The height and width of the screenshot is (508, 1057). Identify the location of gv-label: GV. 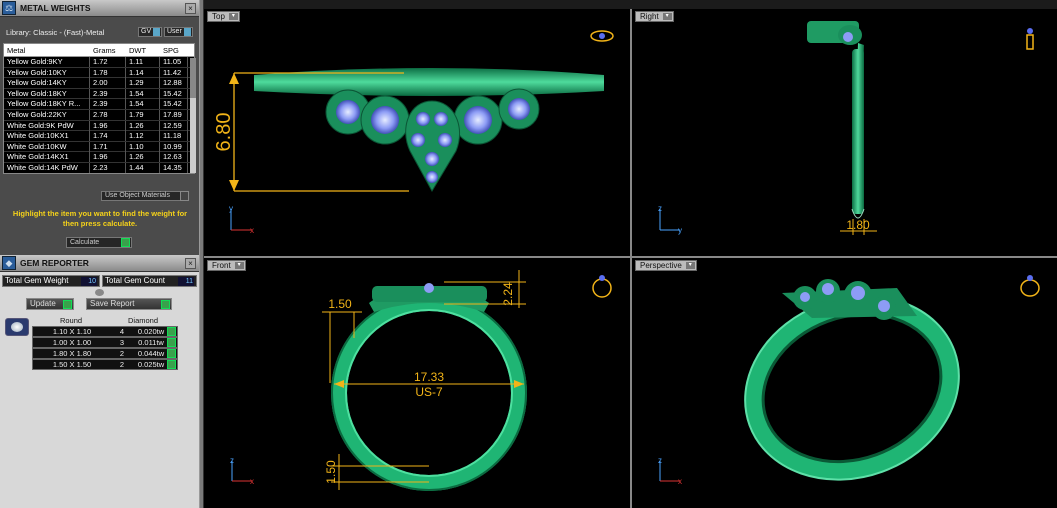
(146, 31).